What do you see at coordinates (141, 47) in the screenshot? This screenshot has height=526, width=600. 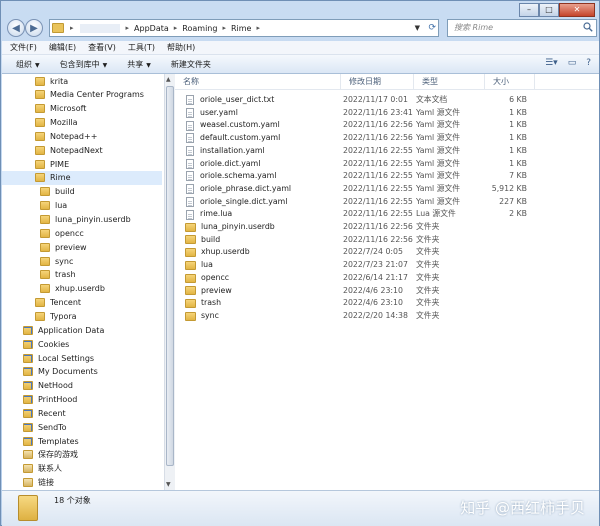 I see `menu-tools: 工具(T)` at bounding box center [141, 47].